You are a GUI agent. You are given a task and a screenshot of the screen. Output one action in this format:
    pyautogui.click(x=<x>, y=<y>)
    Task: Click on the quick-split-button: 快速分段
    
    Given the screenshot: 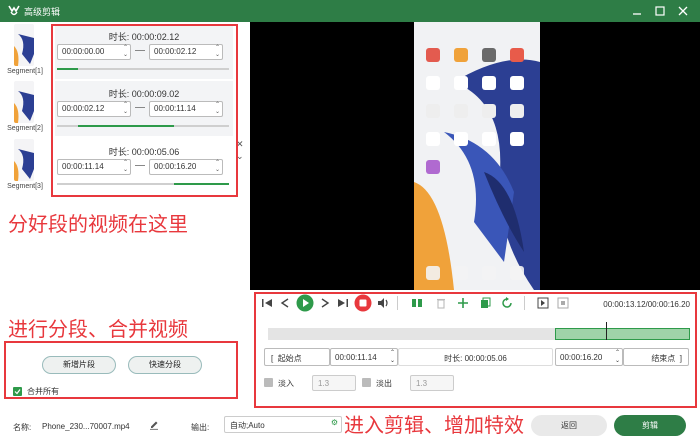 What is the action you would take?
    pyautogui.click(x=165, y=365)
    